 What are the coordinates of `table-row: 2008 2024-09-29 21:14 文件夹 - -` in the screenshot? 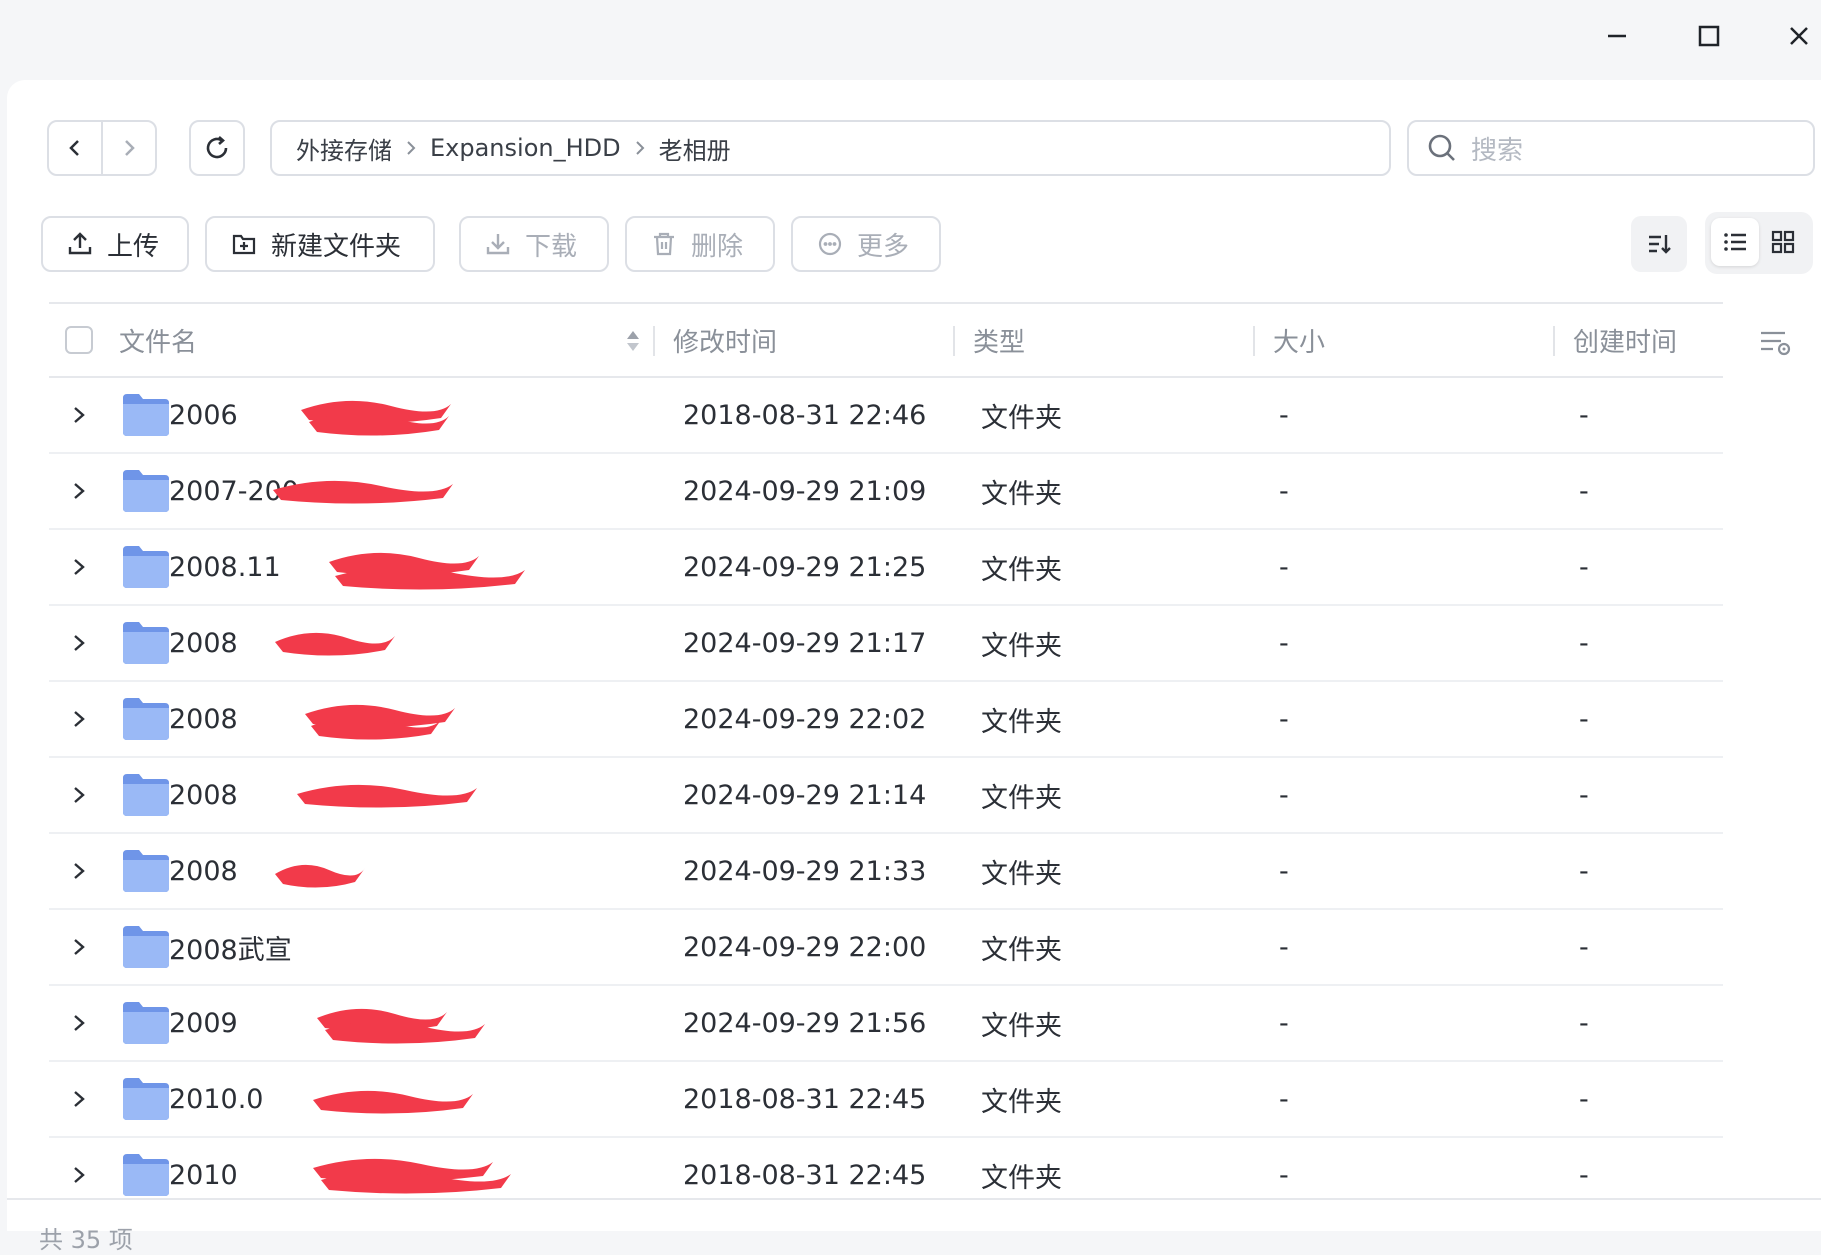 It's located at (886, 796).